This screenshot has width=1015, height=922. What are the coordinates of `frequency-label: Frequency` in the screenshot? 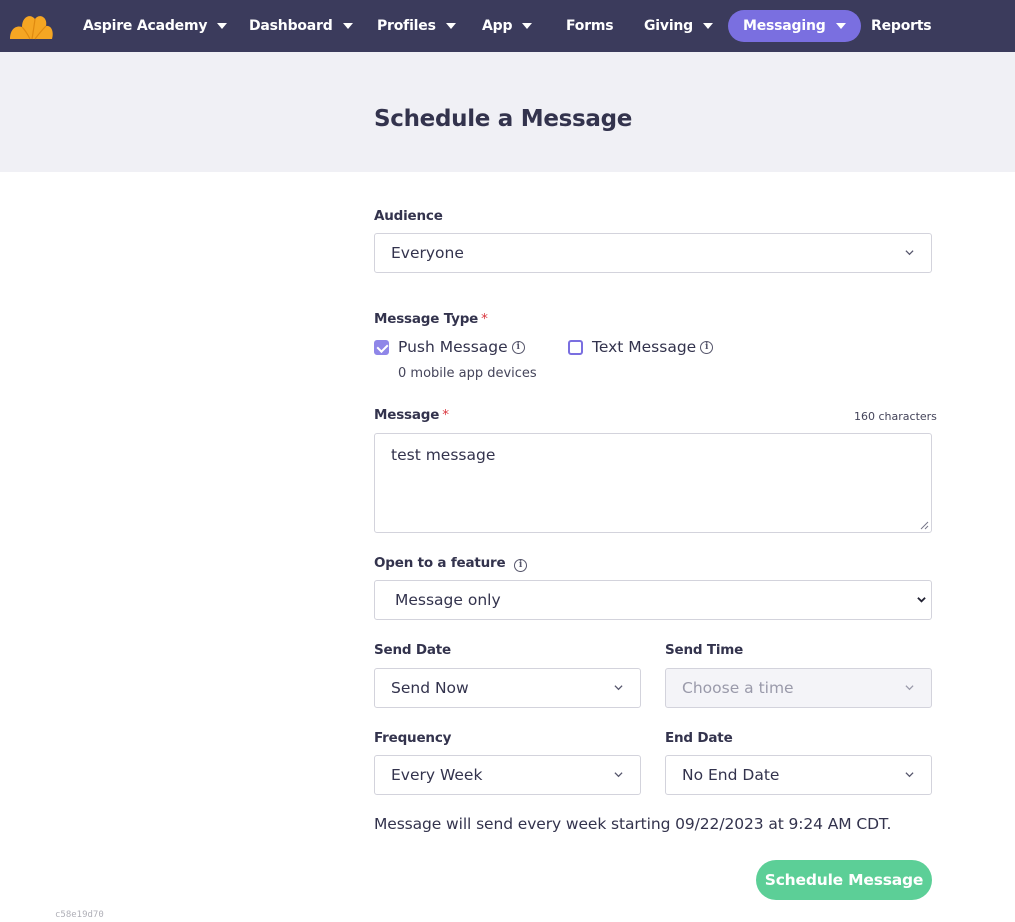 It's located at (413, 738).